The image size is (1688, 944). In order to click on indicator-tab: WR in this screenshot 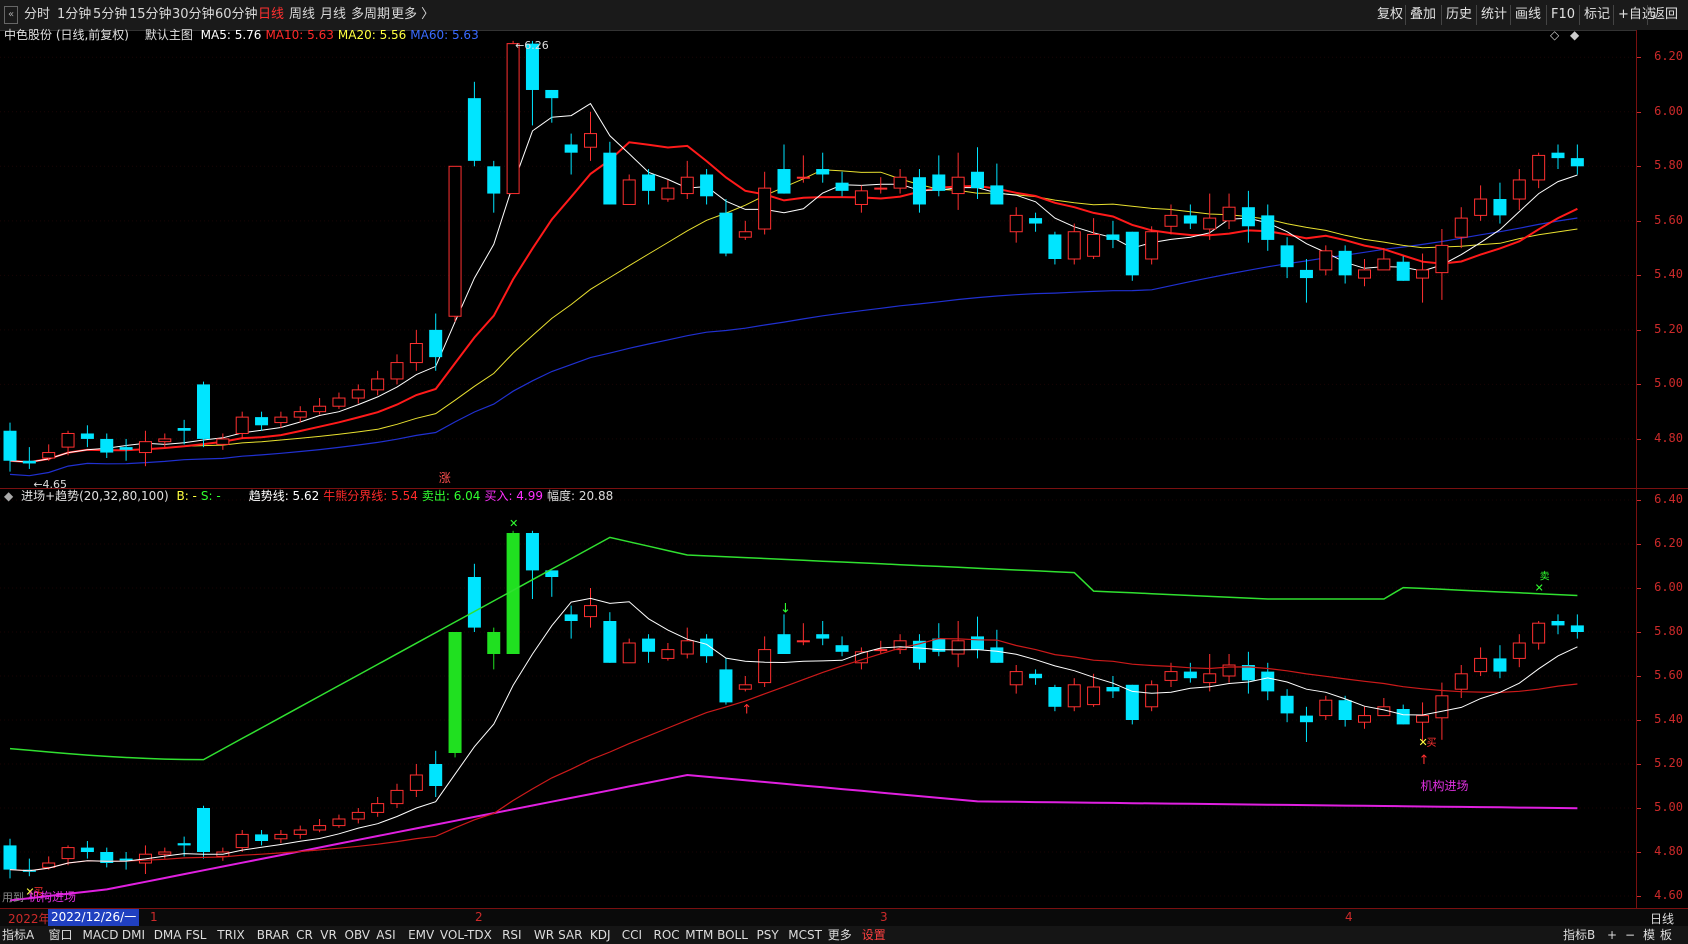, I will do `click(544, 935)`.